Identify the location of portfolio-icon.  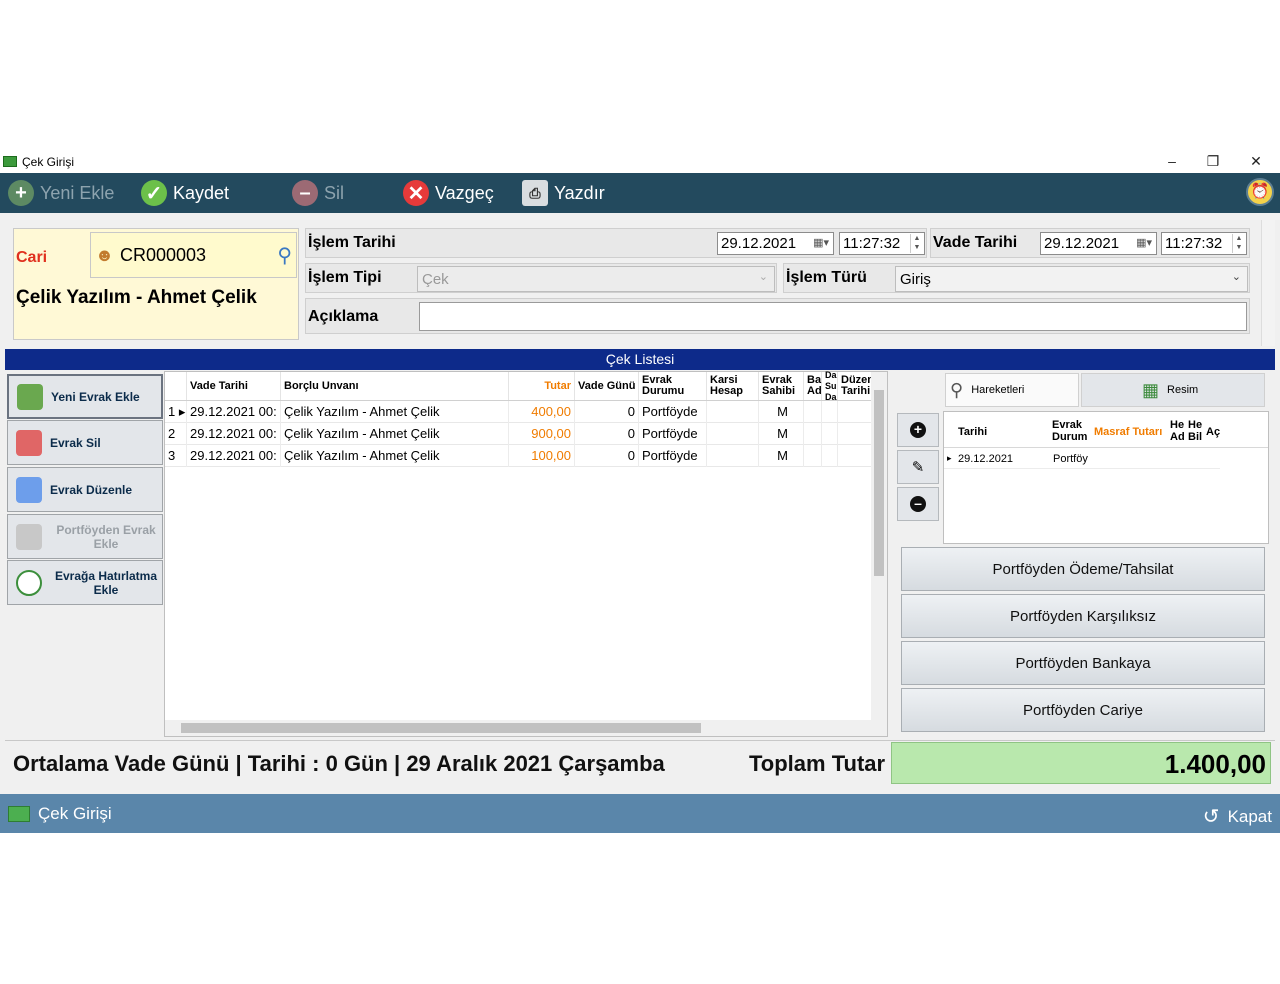
(29, 536).